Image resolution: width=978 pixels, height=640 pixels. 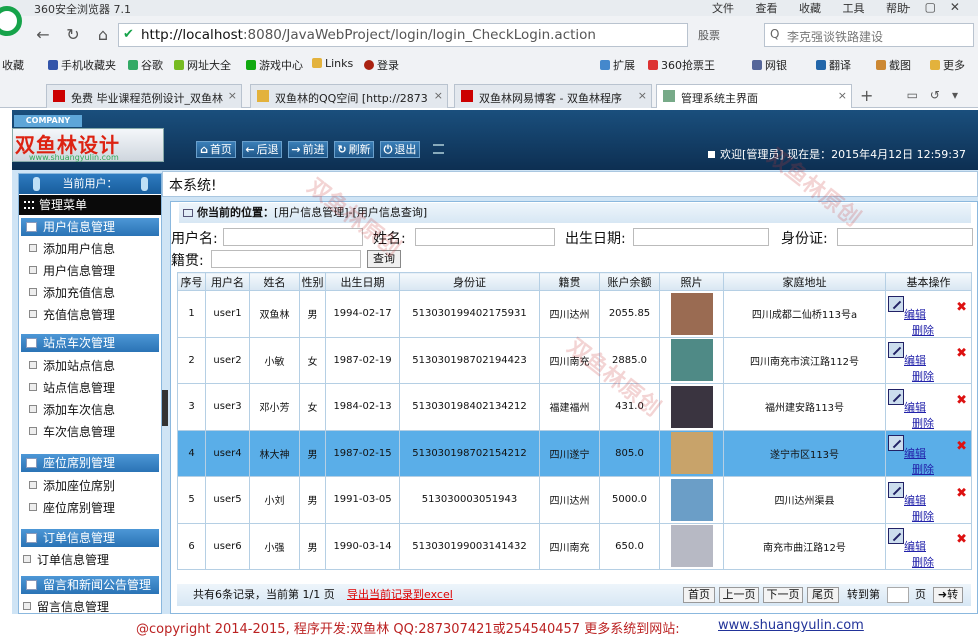 I want to click on window-controls: –▢✕, so click(x=939, y=7).